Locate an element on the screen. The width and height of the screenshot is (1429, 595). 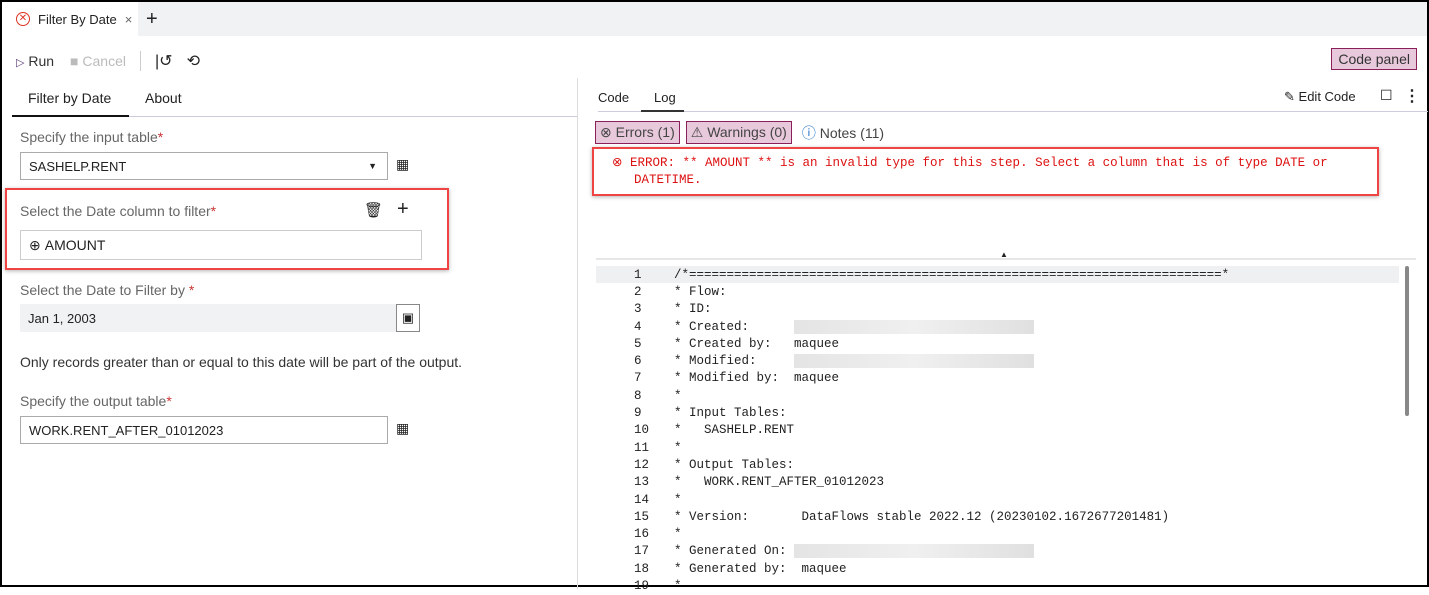
code-text: * SASHELP.RENT is located at coordinates (734, 430).